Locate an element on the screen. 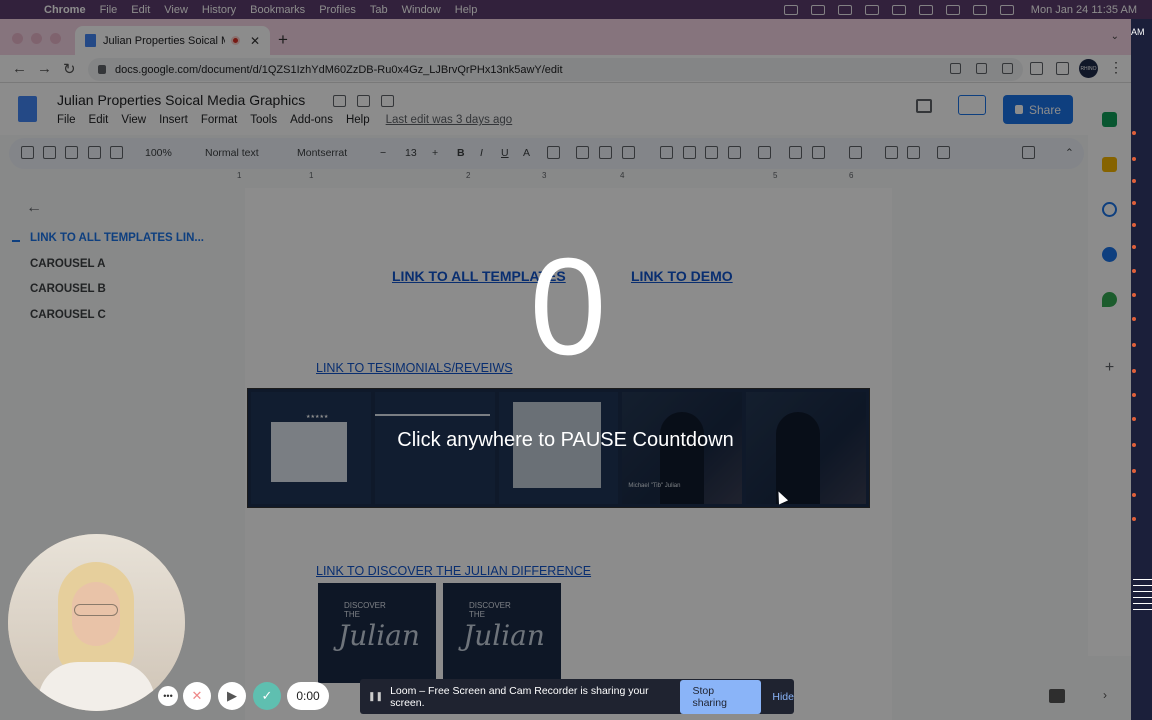 Image resolution: width=1152 pixels, height=720 pixels. background-window-edge: AM is located at coordinates (1141, 369).